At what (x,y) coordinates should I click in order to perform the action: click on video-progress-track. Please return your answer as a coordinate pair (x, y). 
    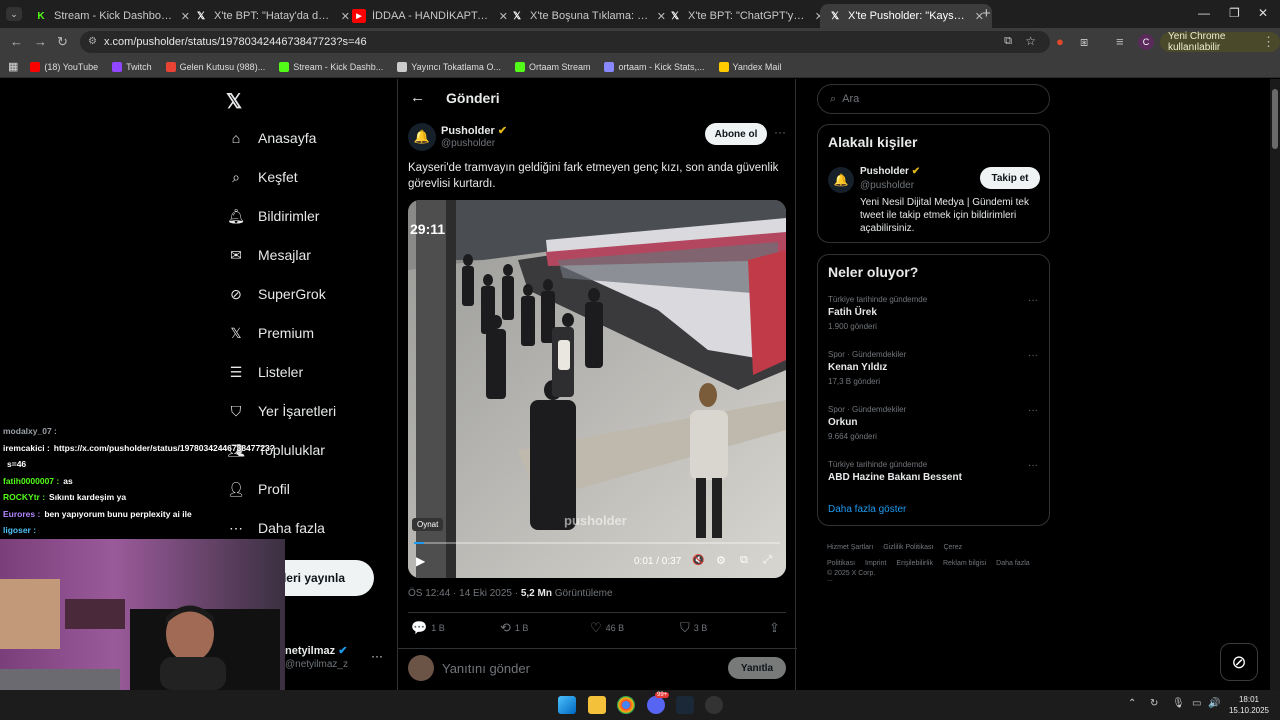
    Looking at the image, I should click on (597, 543).